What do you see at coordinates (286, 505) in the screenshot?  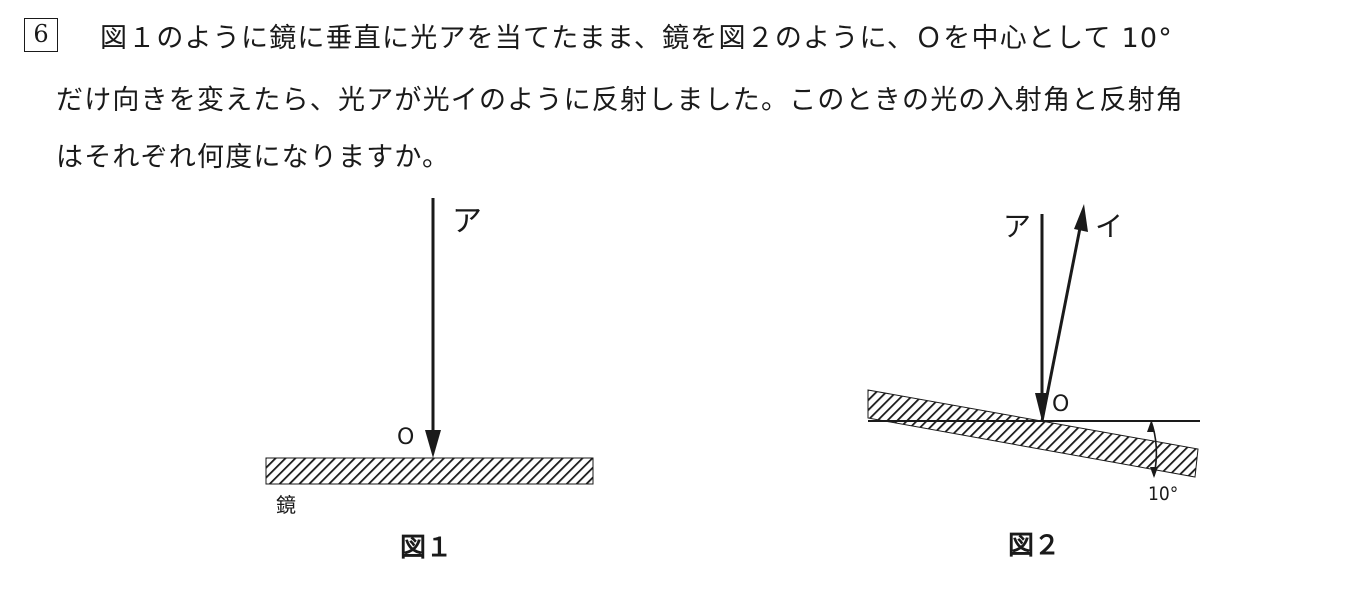 I see `fig1-mirror-label: 鏡` at bounding box center [286, 505].